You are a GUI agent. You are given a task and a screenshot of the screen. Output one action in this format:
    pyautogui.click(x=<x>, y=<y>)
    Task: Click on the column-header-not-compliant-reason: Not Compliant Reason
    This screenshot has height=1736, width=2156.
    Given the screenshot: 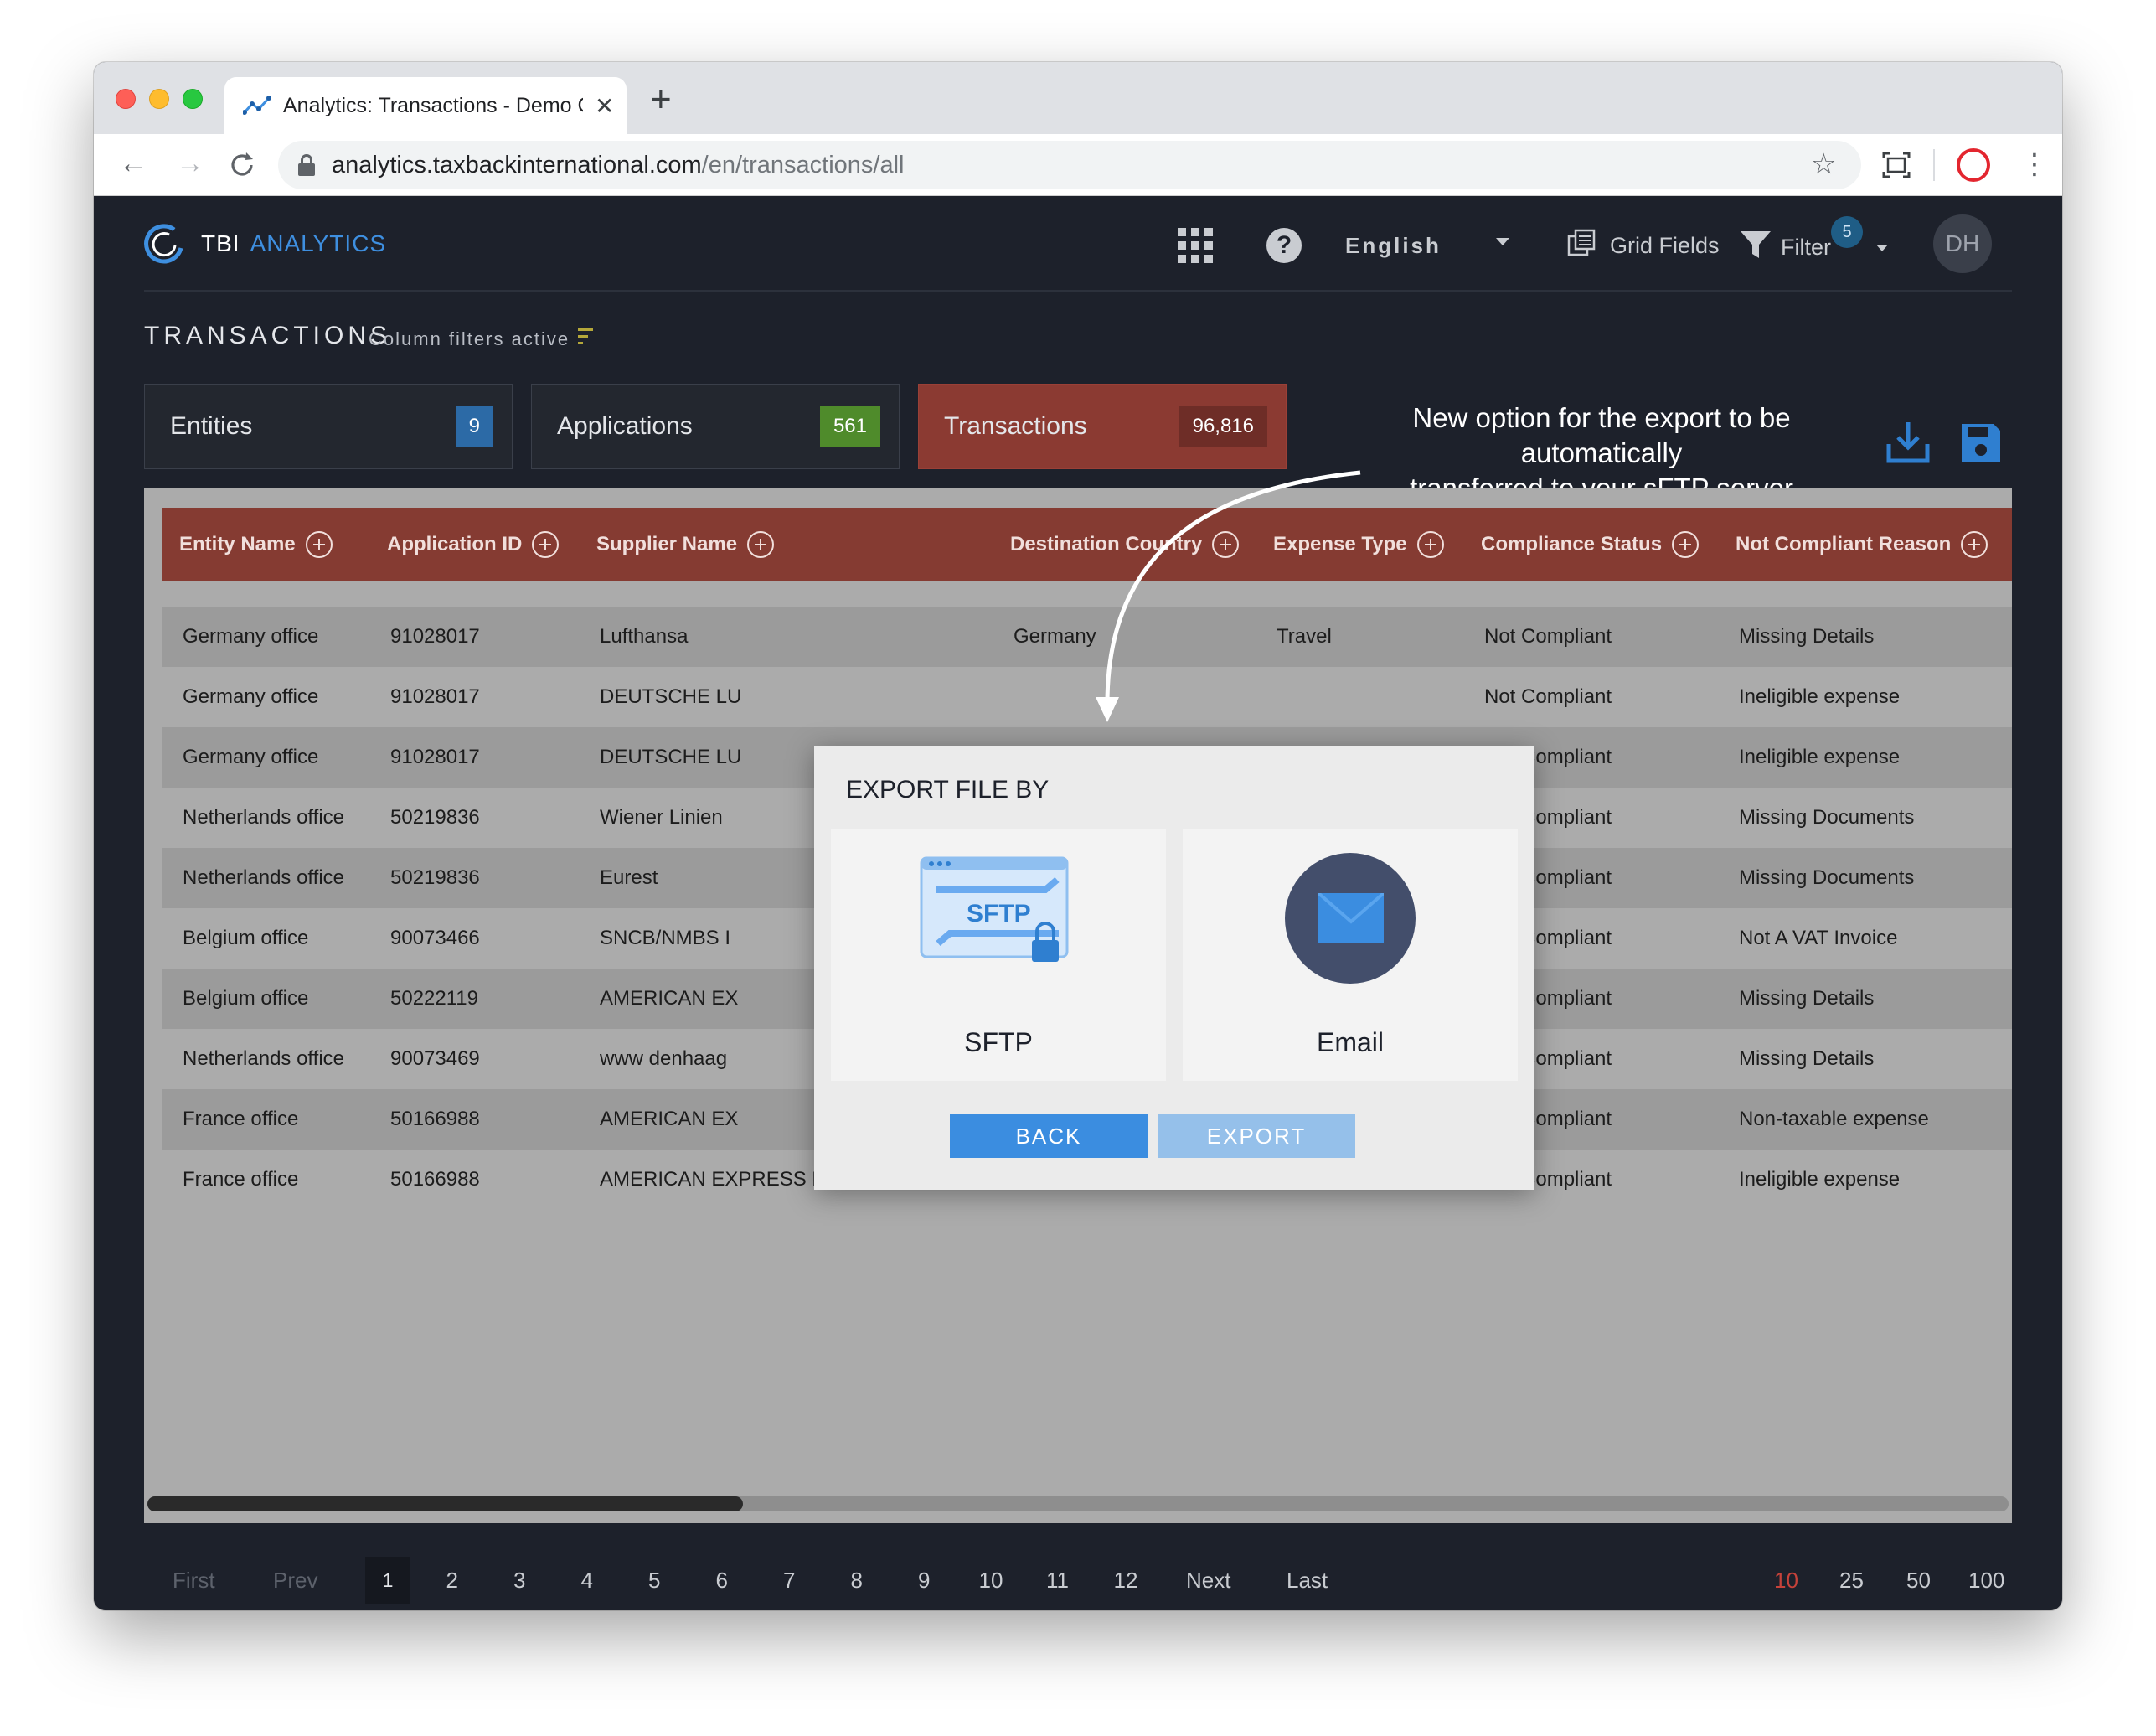 What is the action you would take?
    pyautogui.click(x=1862, y=544)
    